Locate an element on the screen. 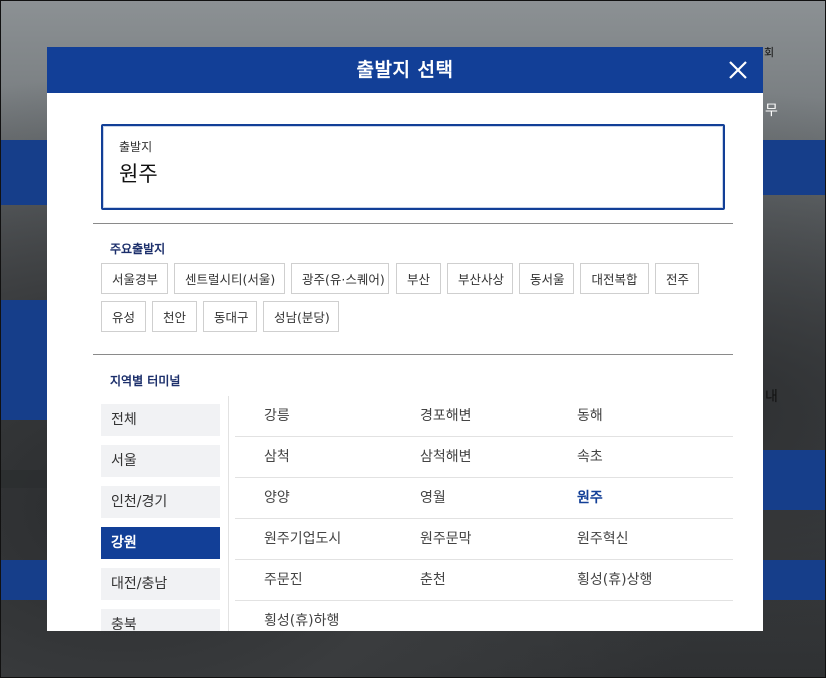  terminal-row: 양양 영월 원주 is located at coordinates (484, 498).